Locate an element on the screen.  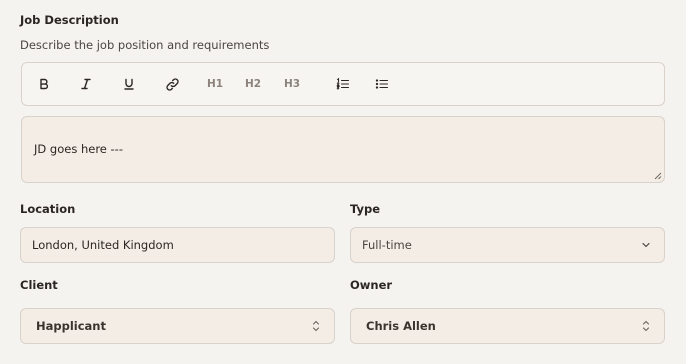
job-description-title: Job Description is located at coordinates (69, 20).